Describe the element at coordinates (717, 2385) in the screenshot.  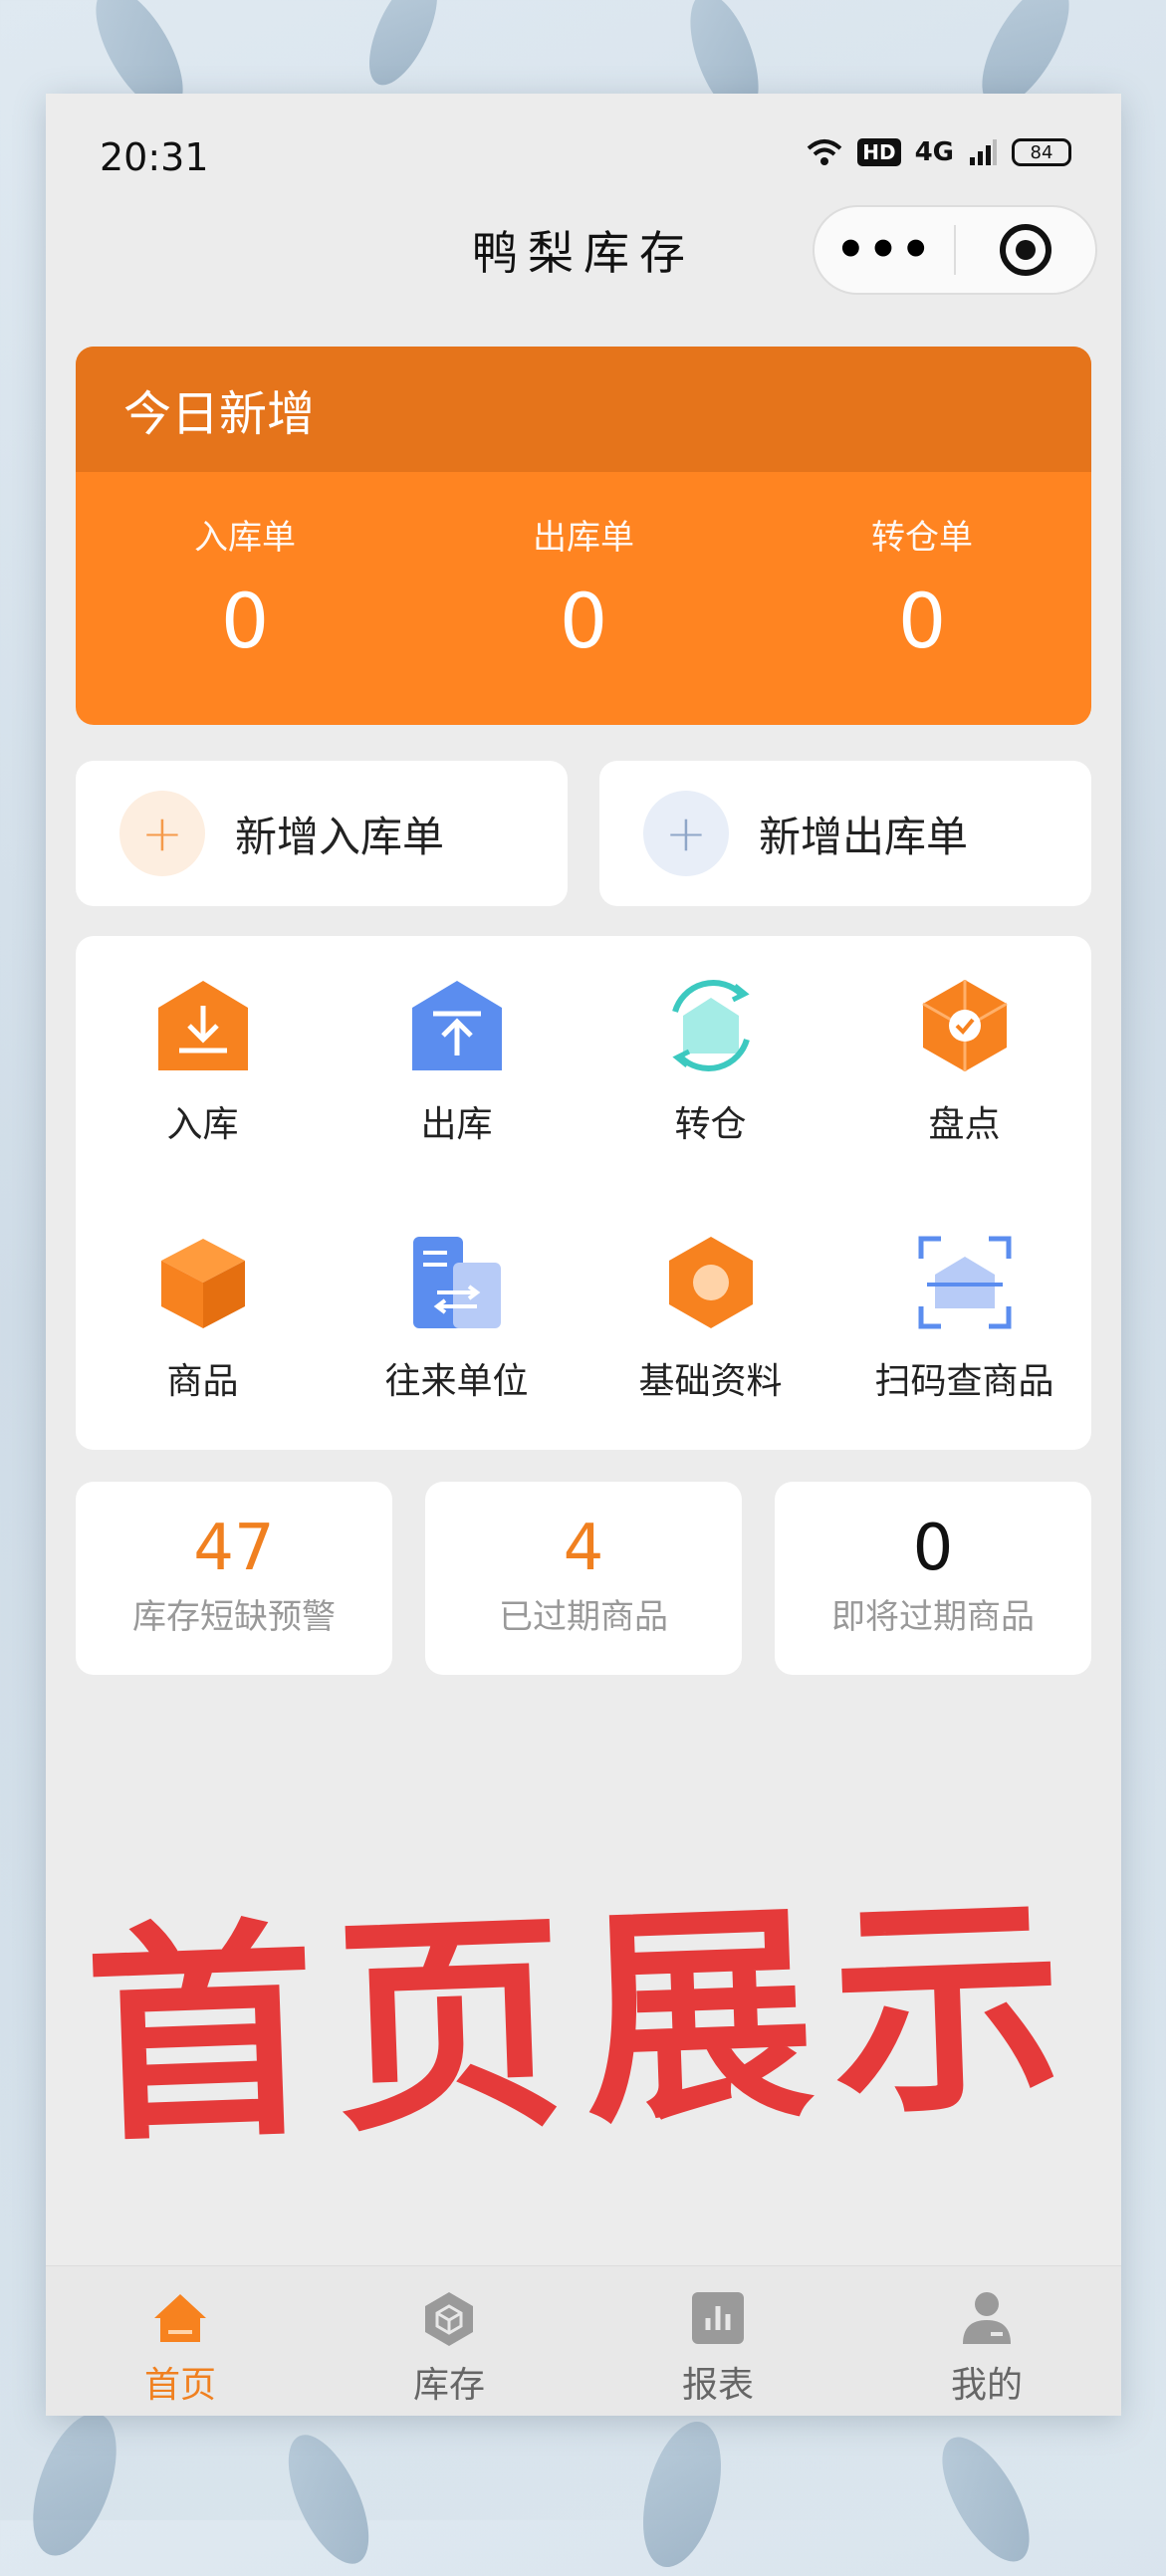
I see `tab-label: 报表` at that location.